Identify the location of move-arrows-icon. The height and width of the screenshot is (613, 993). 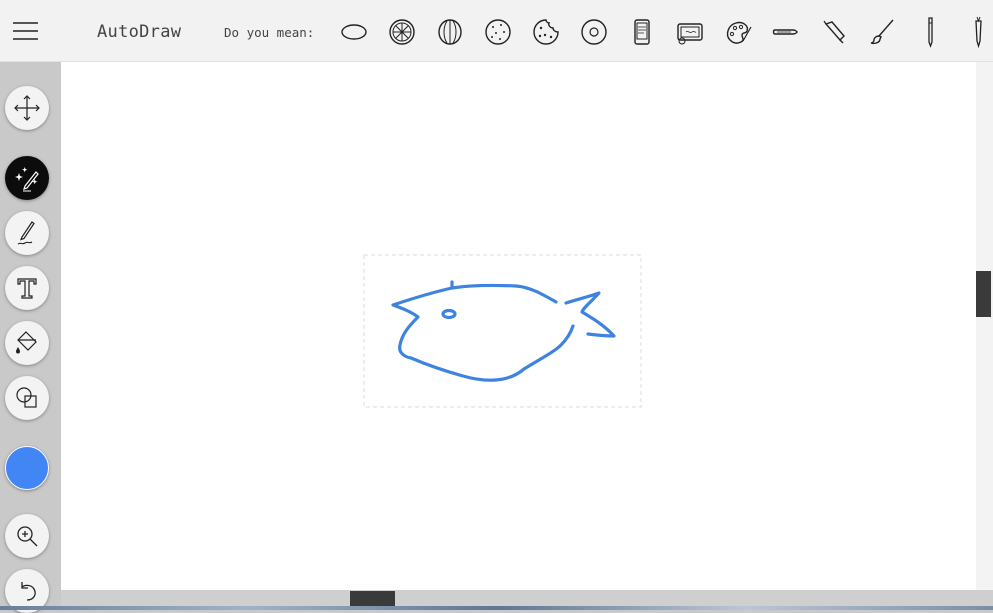
(27, 108).